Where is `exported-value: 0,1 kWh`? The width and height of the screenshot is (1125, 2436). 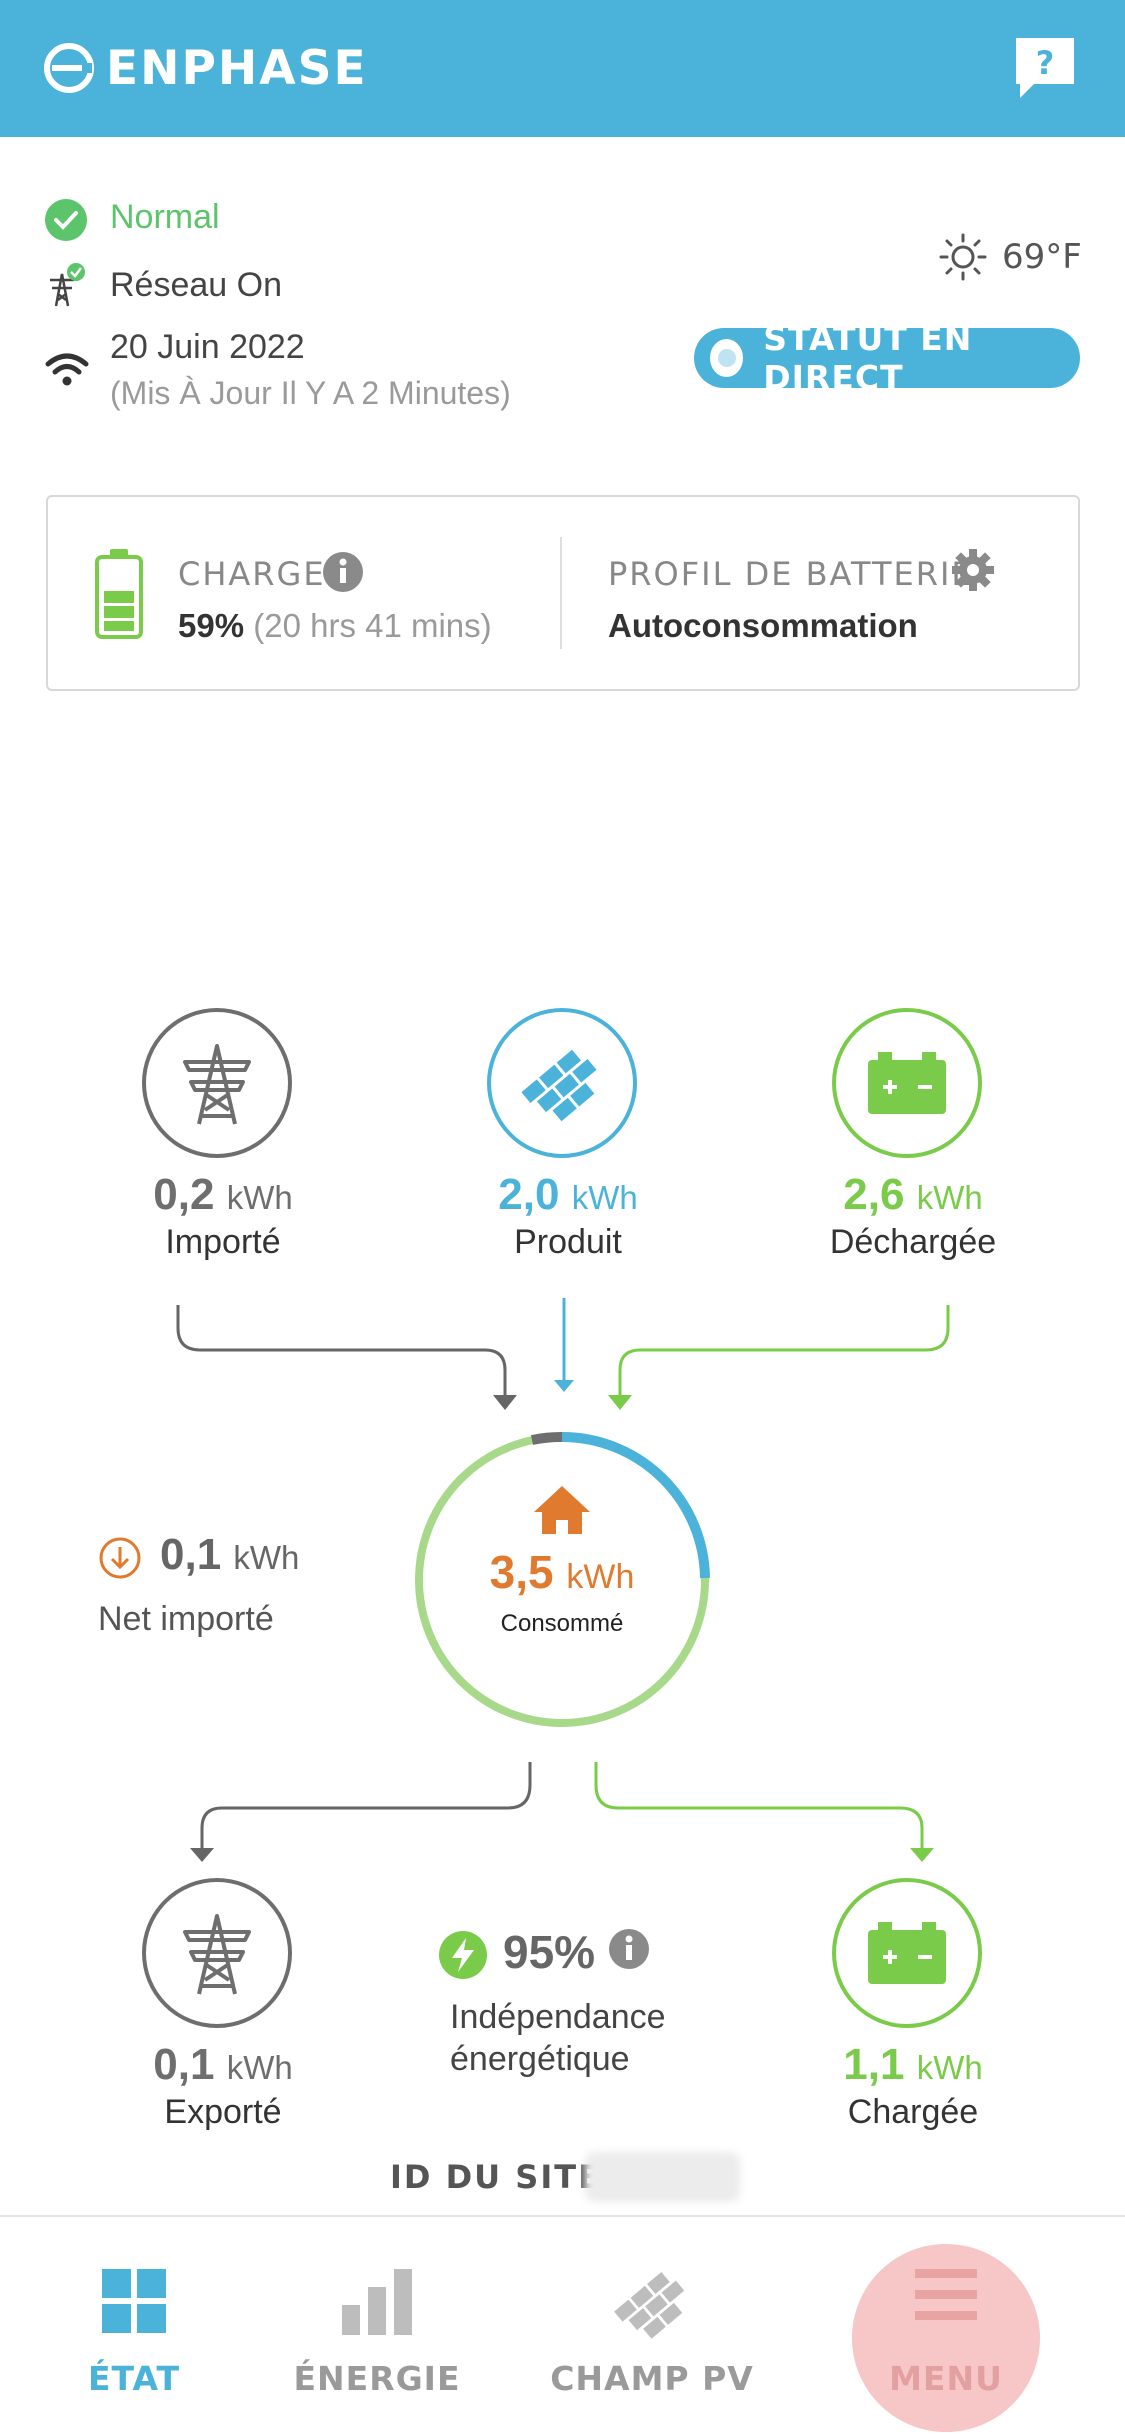 exported-value: 0,1 kWh is located at coordinates (223, 2064).